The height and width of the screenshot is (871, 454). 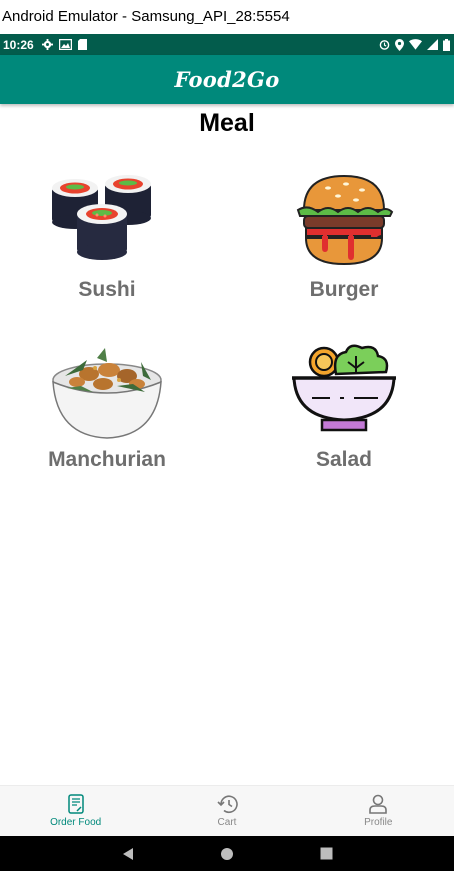 I want to click on burger-icon, so click(x=345, y=220).